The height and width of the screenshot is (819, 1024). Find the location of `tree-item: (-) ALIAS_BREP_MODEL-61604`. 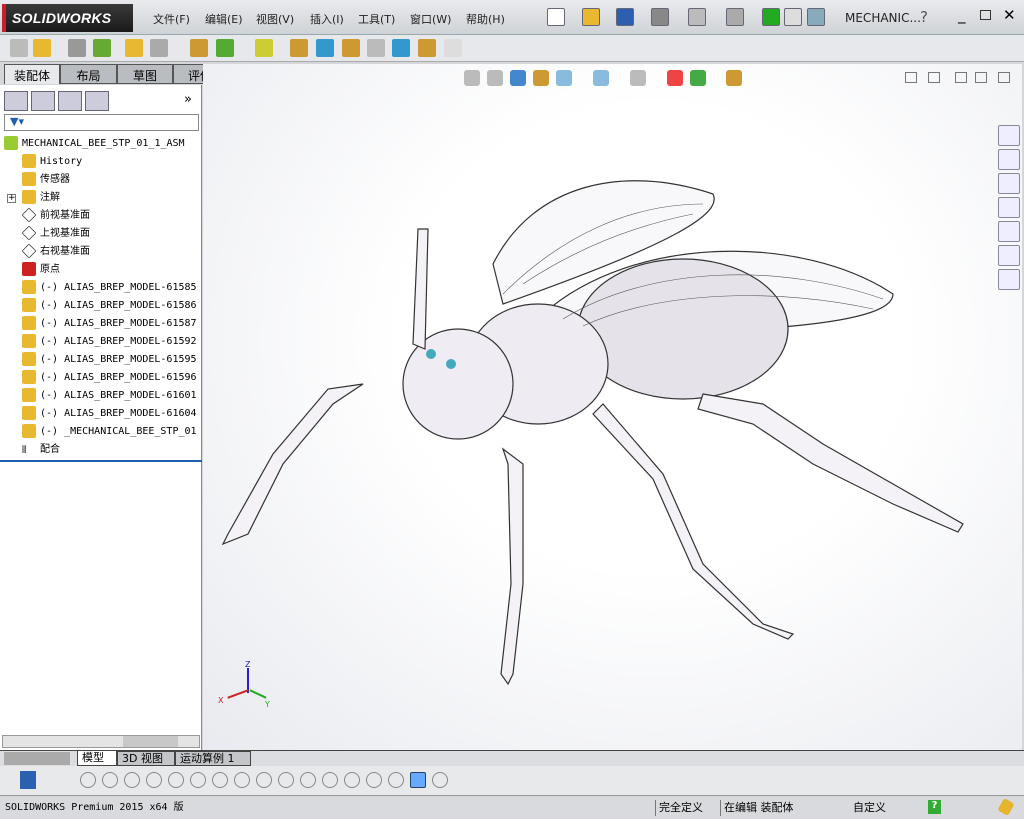

tree-item: (-) ALIAS_BREP_MODEL-61604 is located at coordinates (109, 414).